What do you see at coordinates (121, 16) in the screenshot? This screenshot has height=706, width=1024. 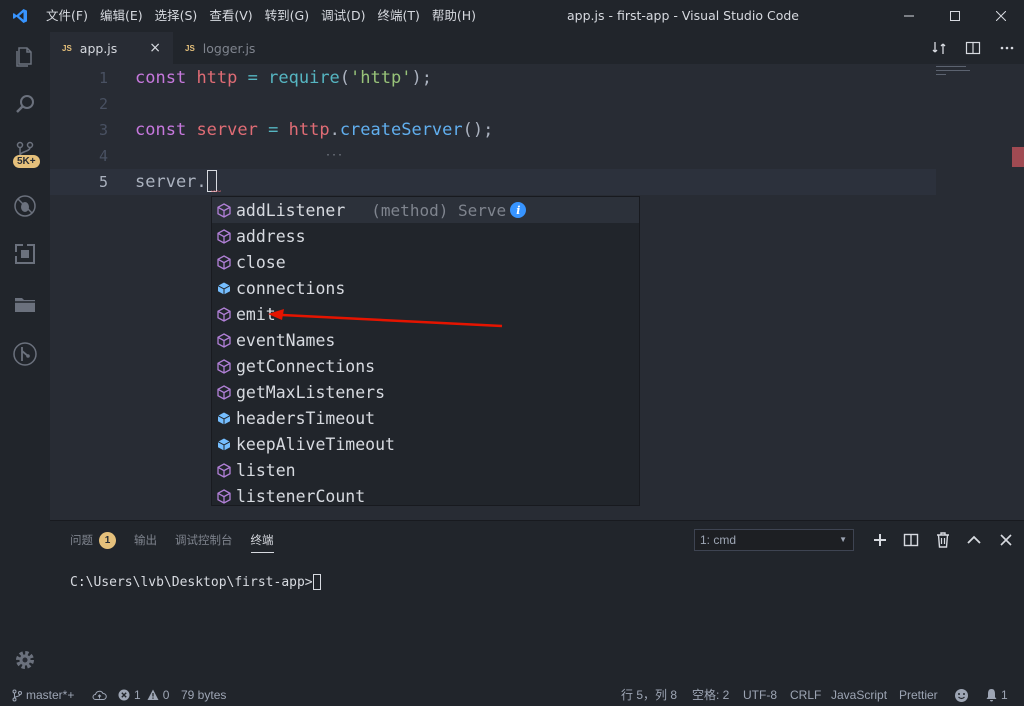 I see `menu-edit: 编辑(E)` at bounding box center [121, 16].